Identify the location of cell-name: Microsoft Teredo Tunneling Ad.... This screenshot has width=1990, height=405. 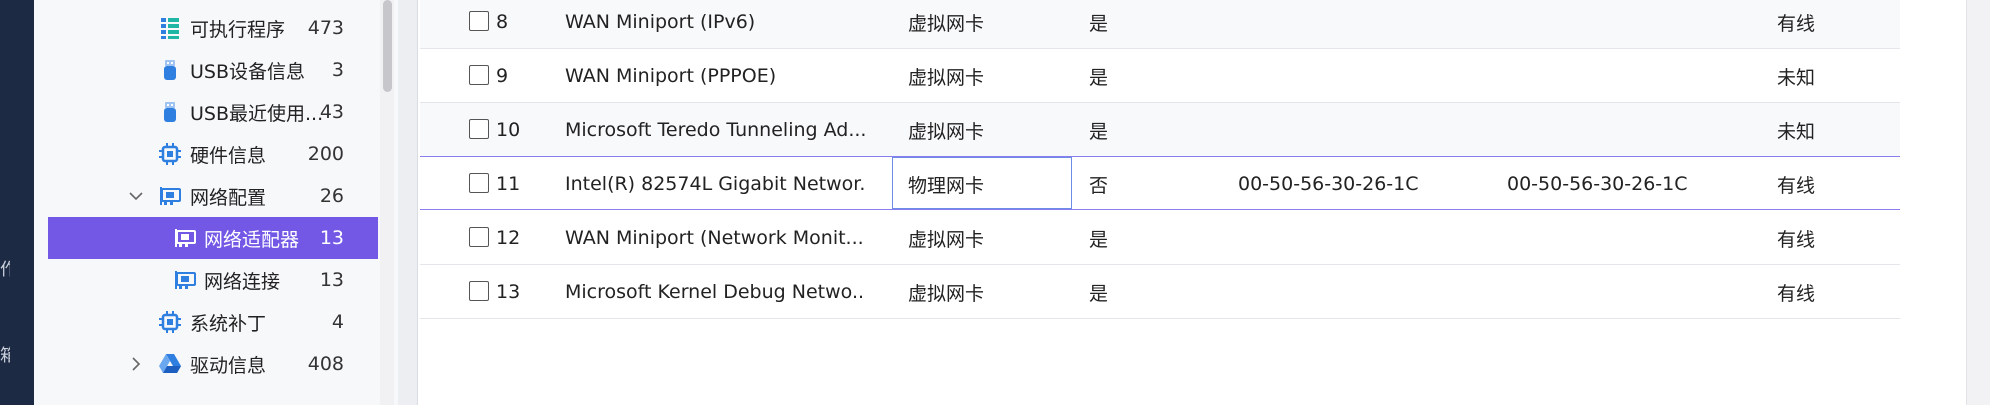
(715, 130).